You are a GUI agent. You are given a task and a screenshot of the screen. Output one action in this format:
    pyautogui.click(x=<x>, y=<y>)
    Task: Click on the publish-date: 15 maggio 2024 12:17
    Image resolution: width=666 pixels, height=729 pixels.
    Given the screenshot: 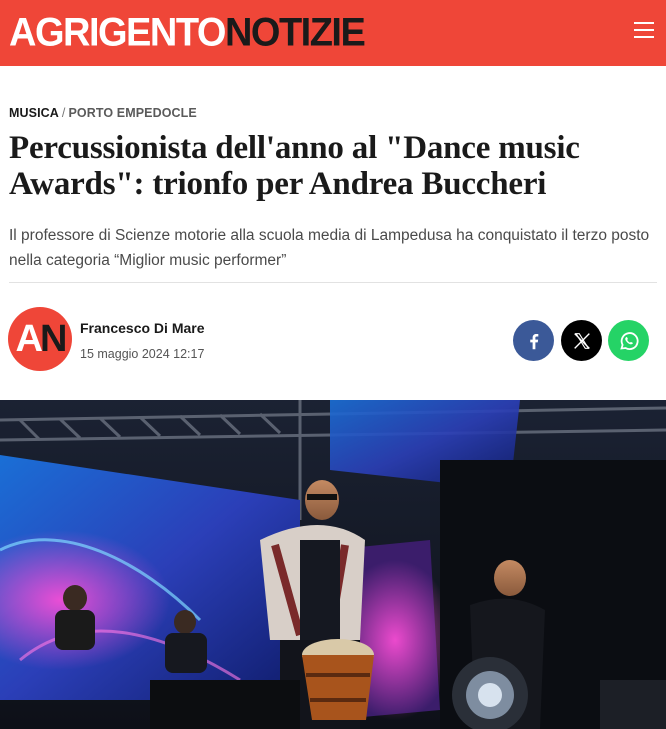 What is the action you would take?
    pyautogui.click(x=142, y=354)
    